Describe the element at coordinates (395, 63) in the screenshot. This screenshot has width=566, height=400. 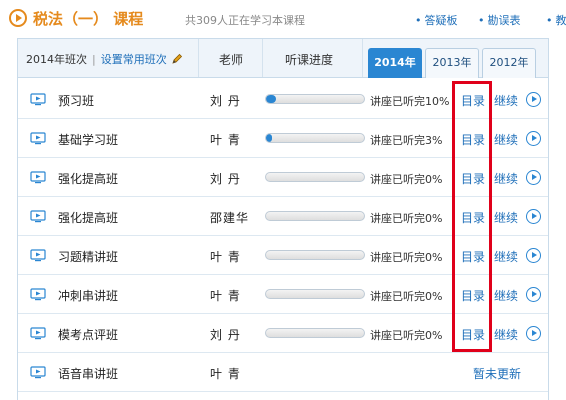
I see `tab-2014: 2014年` at that location.